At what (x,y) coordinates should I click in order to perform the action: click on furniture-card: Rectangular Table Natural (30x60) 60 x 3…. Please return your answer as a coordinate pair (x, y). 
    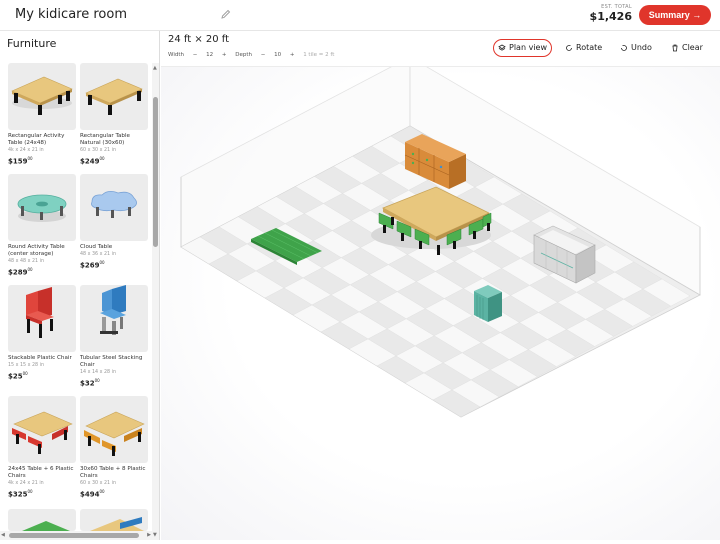
    Looking at the image, I should click on (114, 114).